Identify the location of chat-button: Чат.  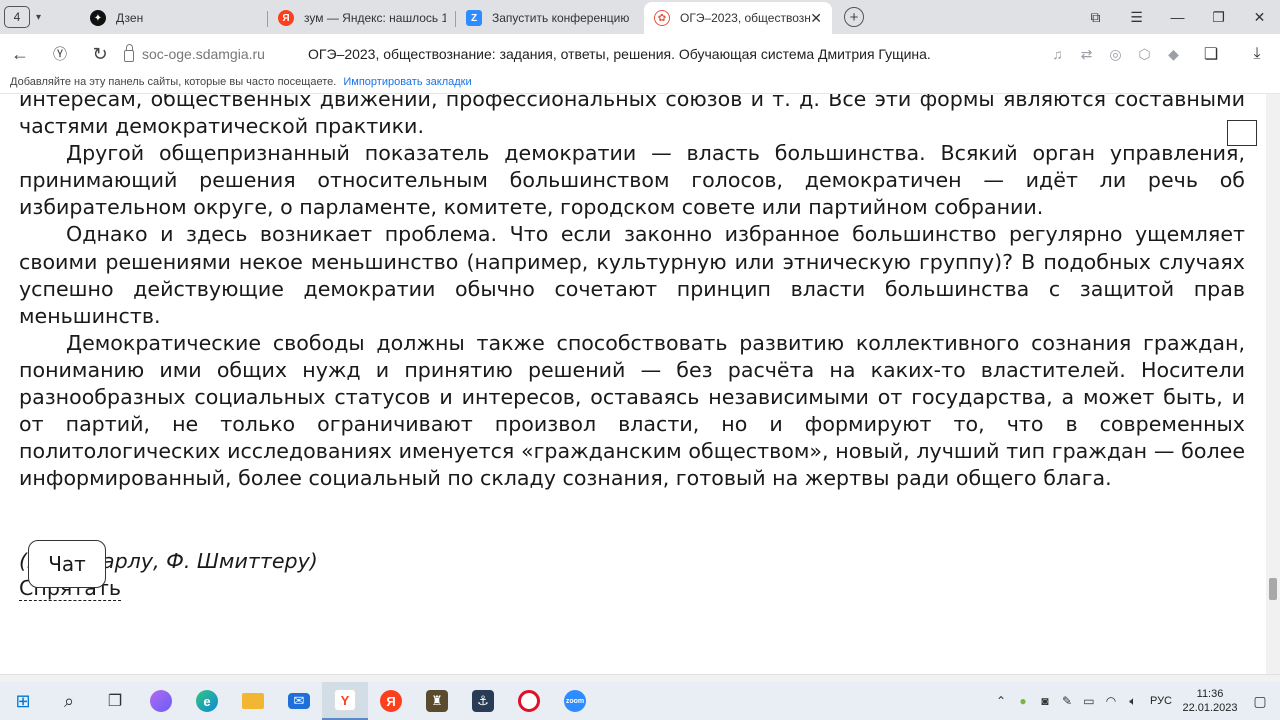
(67, 564).